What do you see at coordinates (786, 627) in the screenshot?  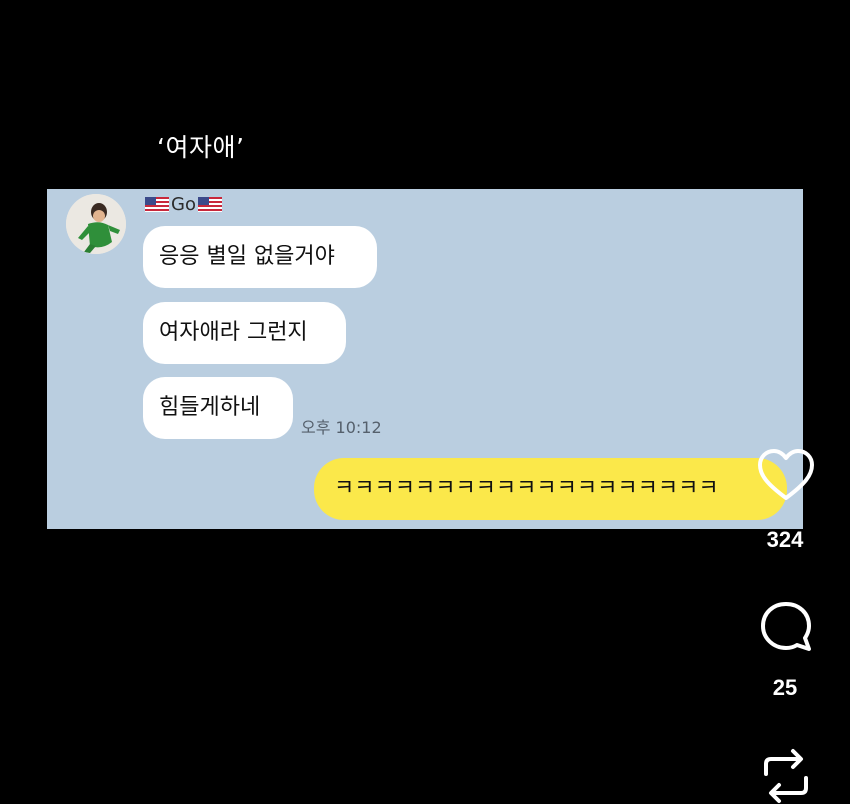 I see `comment-bubble-icon` at bounding box center [786, 627].